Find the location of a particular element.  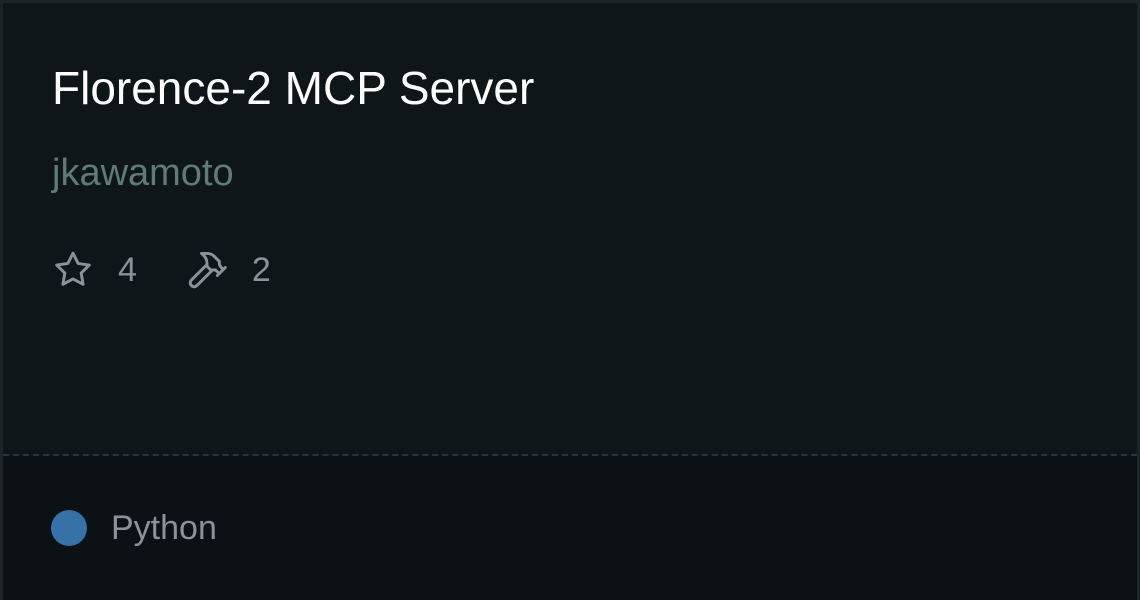

repo-author: jkawamoto is located at coordinates (143, 173).